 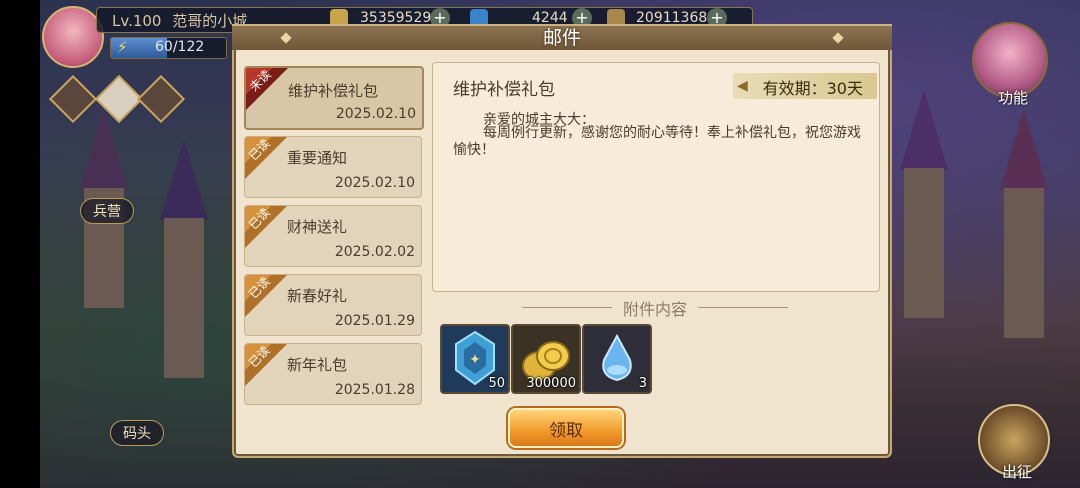 What do you see at coordinates (1016, 472) in the screenshot?
I see `expedition-label: 出征` at bounding box center [1016, 472].